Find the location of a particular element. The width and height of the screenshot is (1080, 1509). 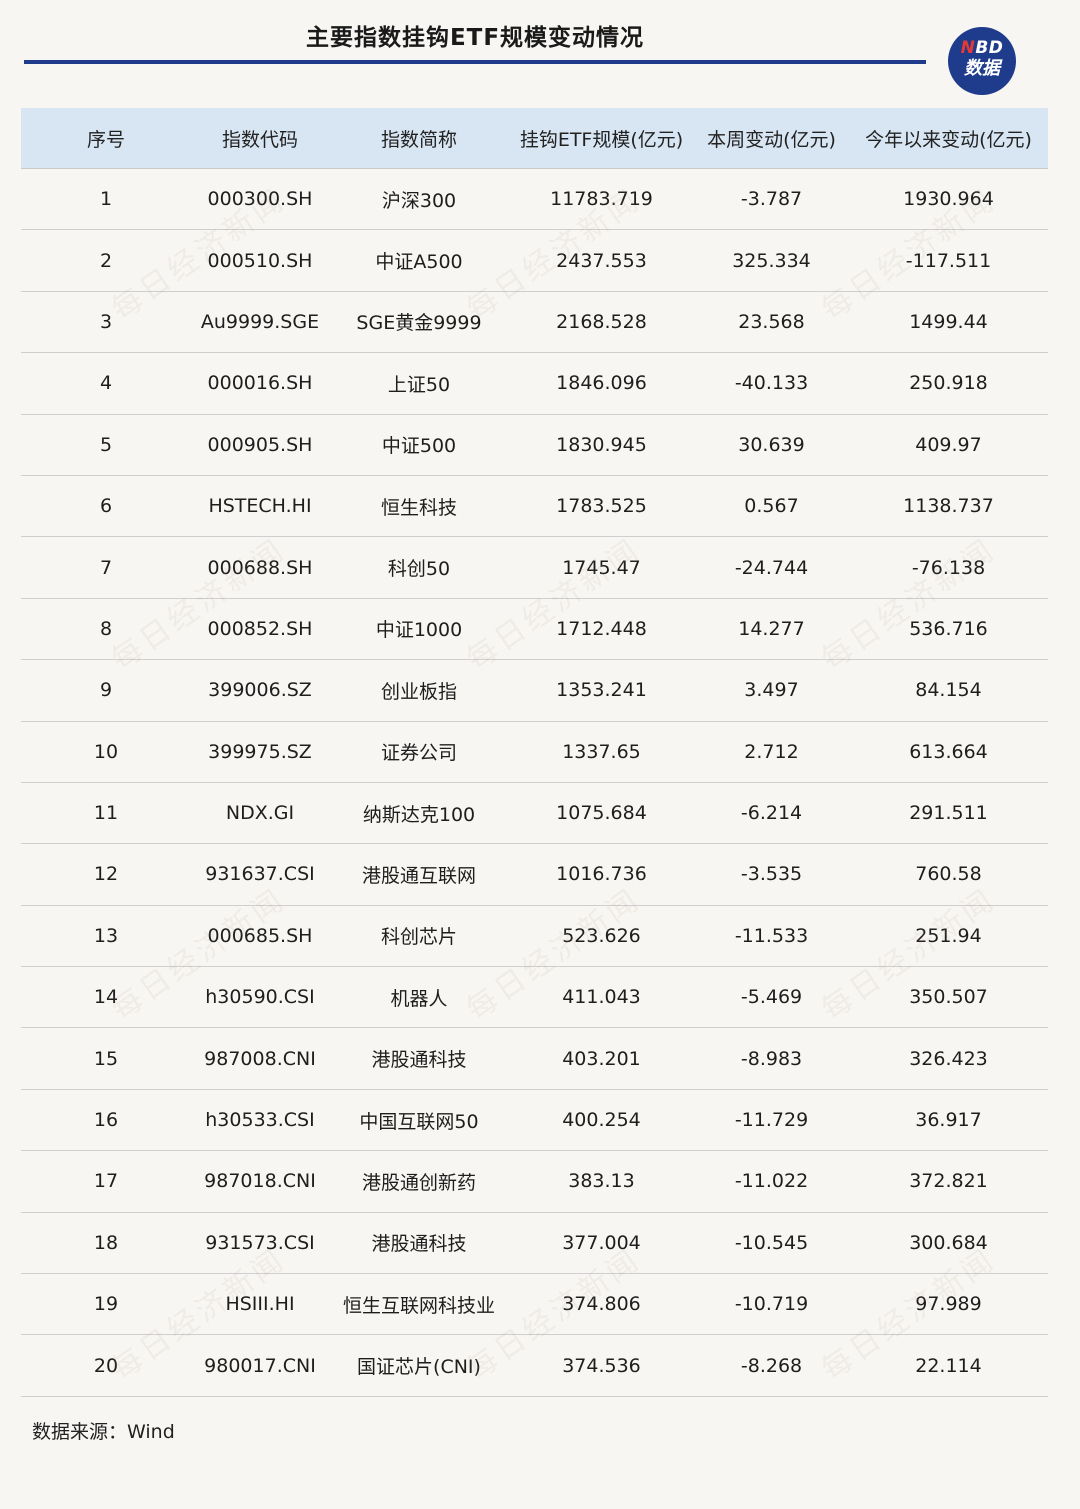

cell-index-name: 恒生互联网科技业 is located at coordinates (419, 1304).